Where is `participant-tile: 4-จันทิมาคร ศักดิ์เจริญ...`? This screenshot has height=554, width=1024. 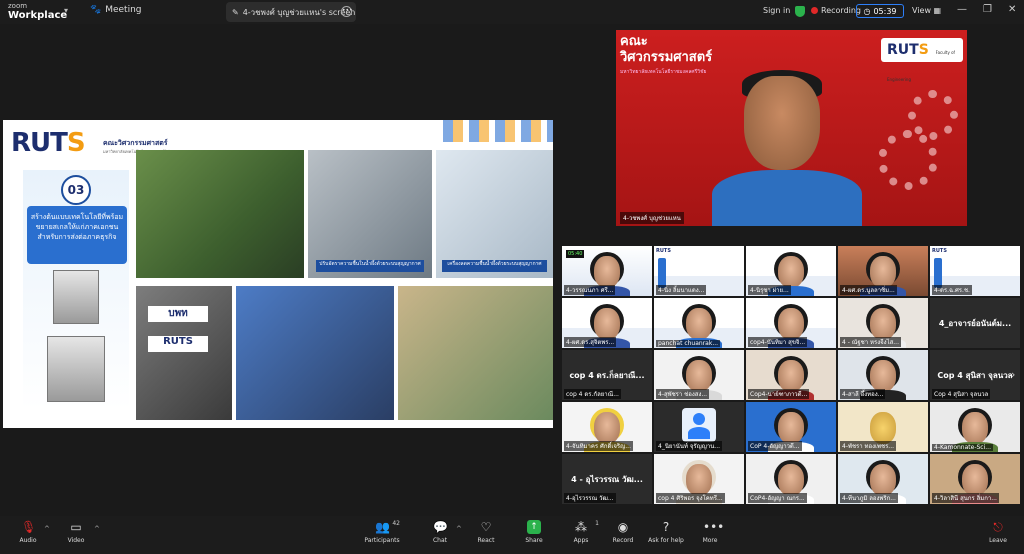
participant-tile: 4-จันทิมาคร ศักดิ์เจริญ... is located at coordinates (607, 427).